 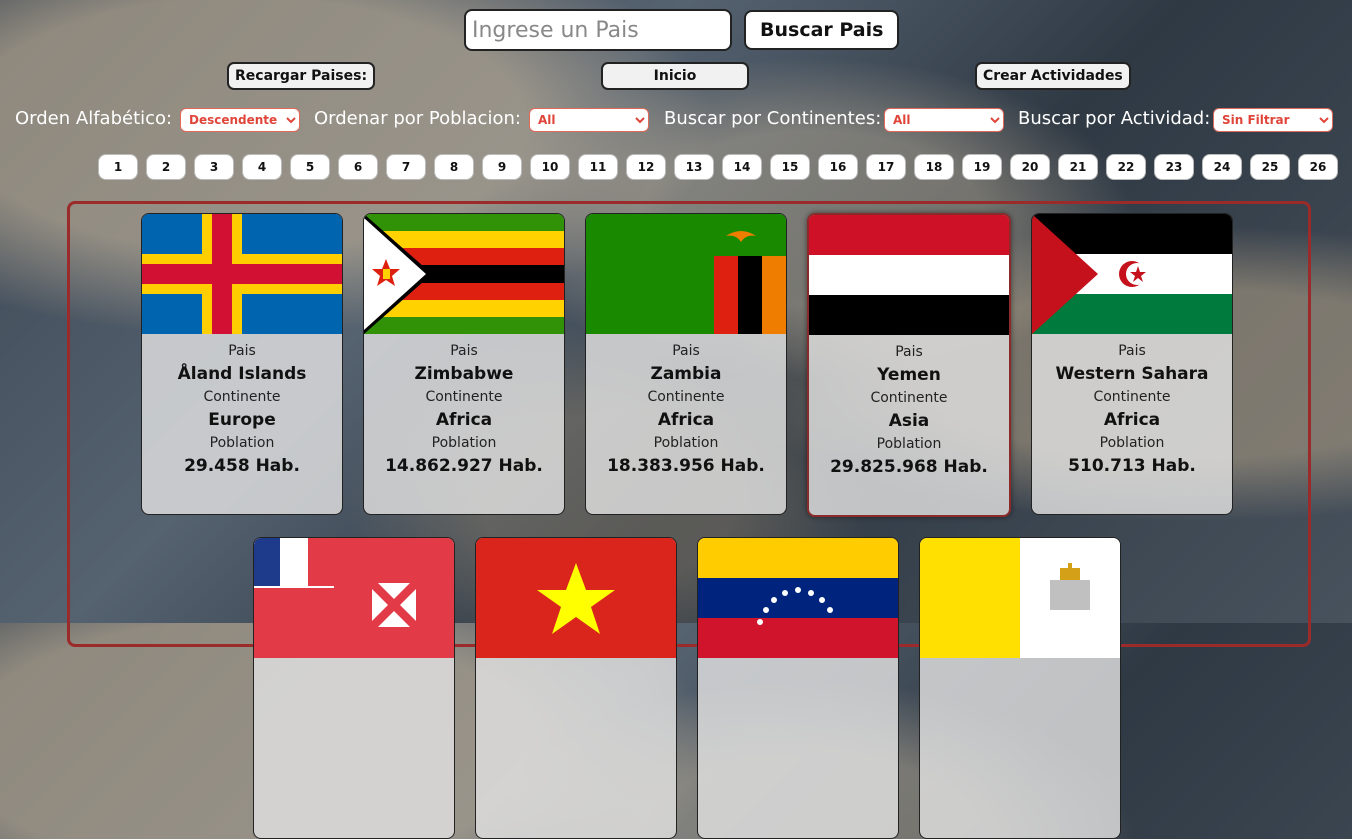 What do you see at coordinates (694, 167) in the screenshot?
I see `page-button: 13` at bounding box center [694, 167].